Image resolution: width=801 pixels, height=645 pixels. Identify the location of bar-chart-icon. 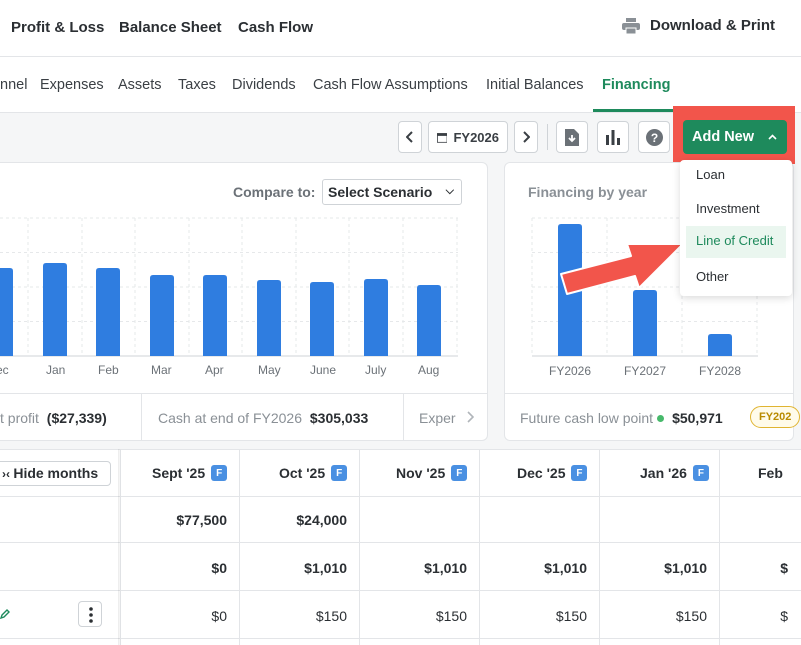
(613, 137).